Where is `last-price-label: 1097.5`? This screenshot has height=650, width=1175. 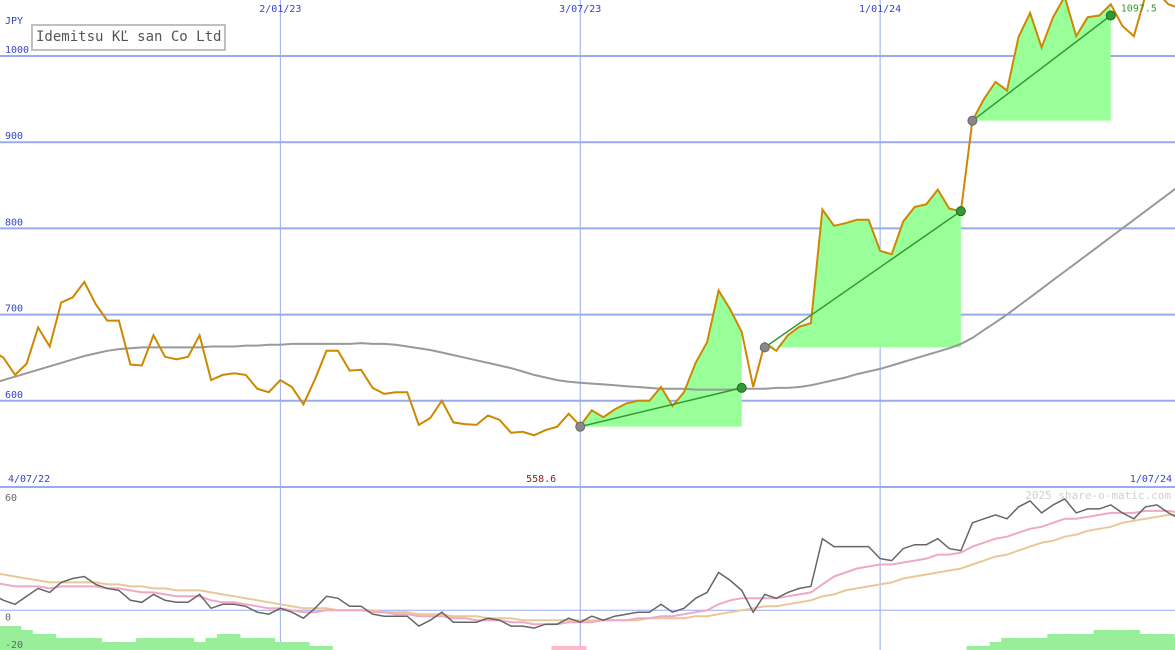 last-price-label: 1097.5 is located at coordinates (1139, 9).